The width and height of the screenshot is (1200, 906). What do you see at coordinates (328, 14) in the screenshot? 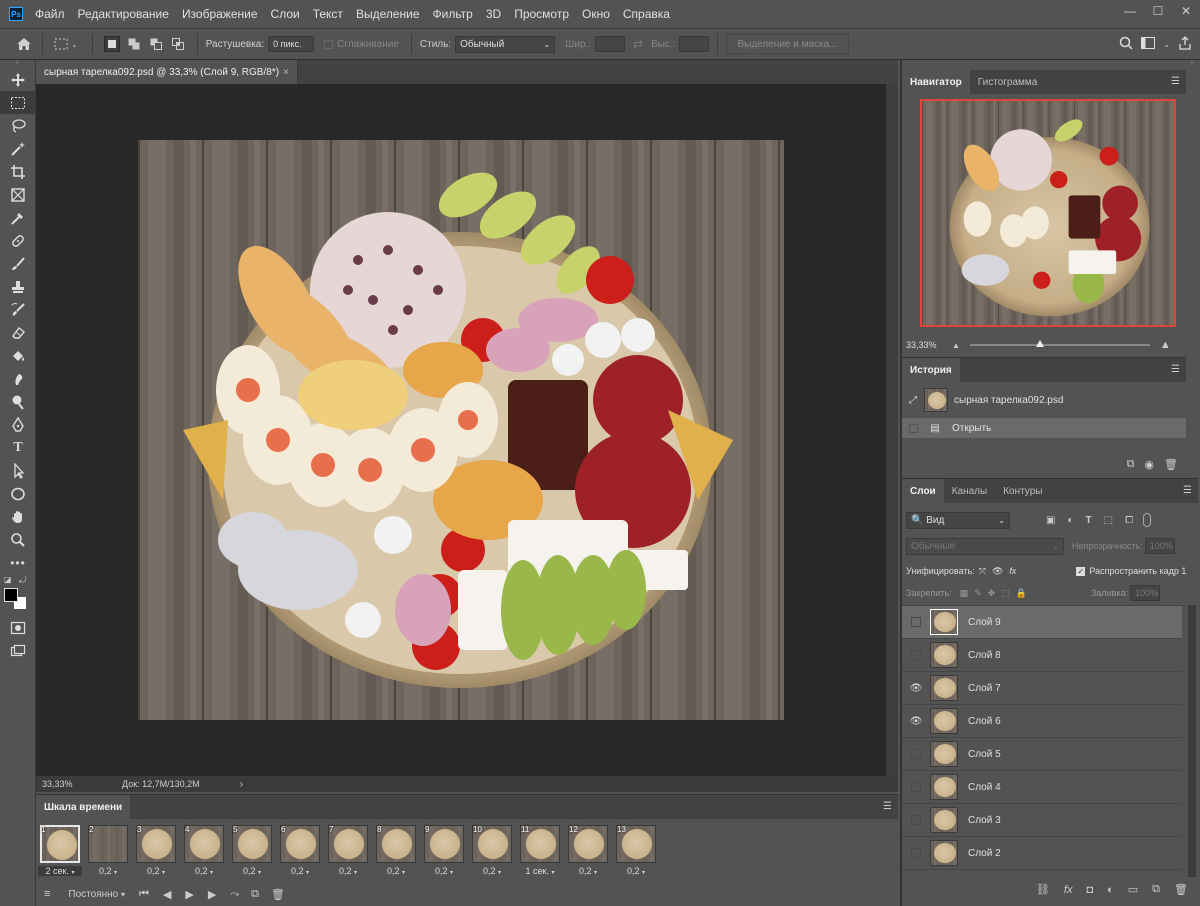
I see `menu-type: Текст` at bounding box center [328, 14].